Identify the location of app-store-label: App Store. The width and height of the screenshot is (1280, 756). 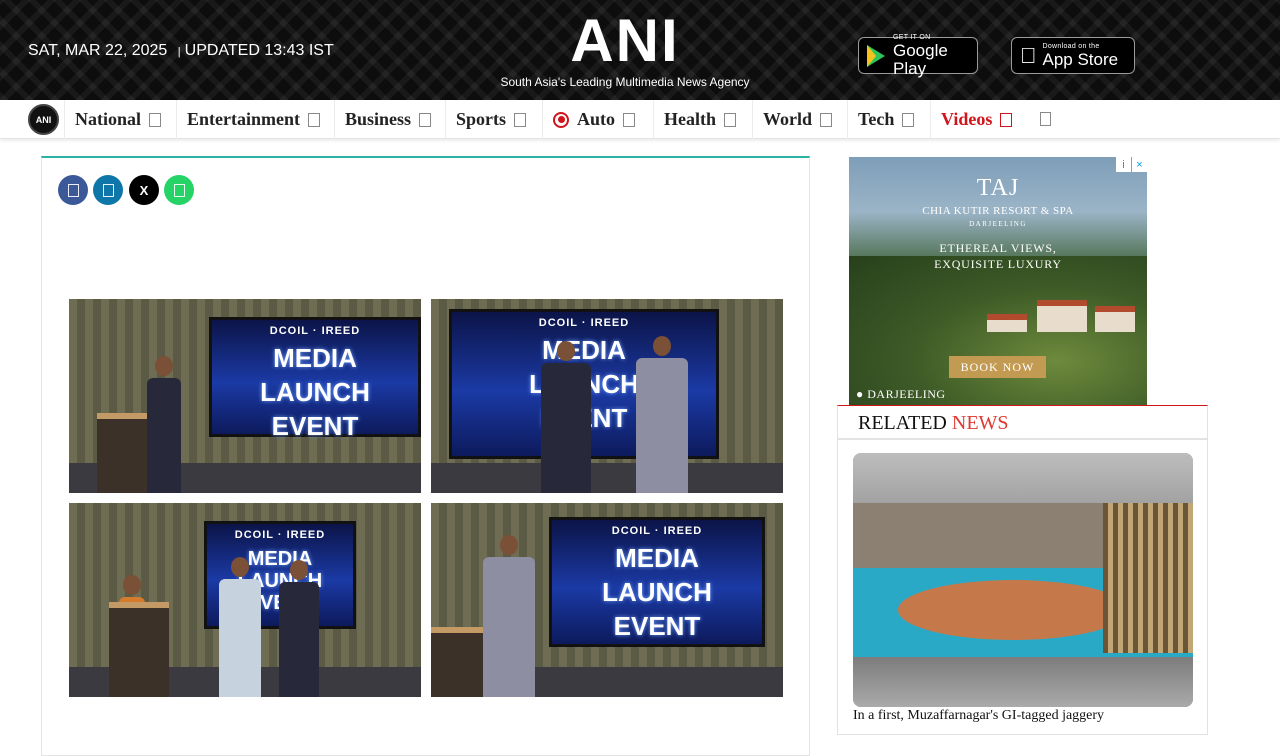
(1072, 59).